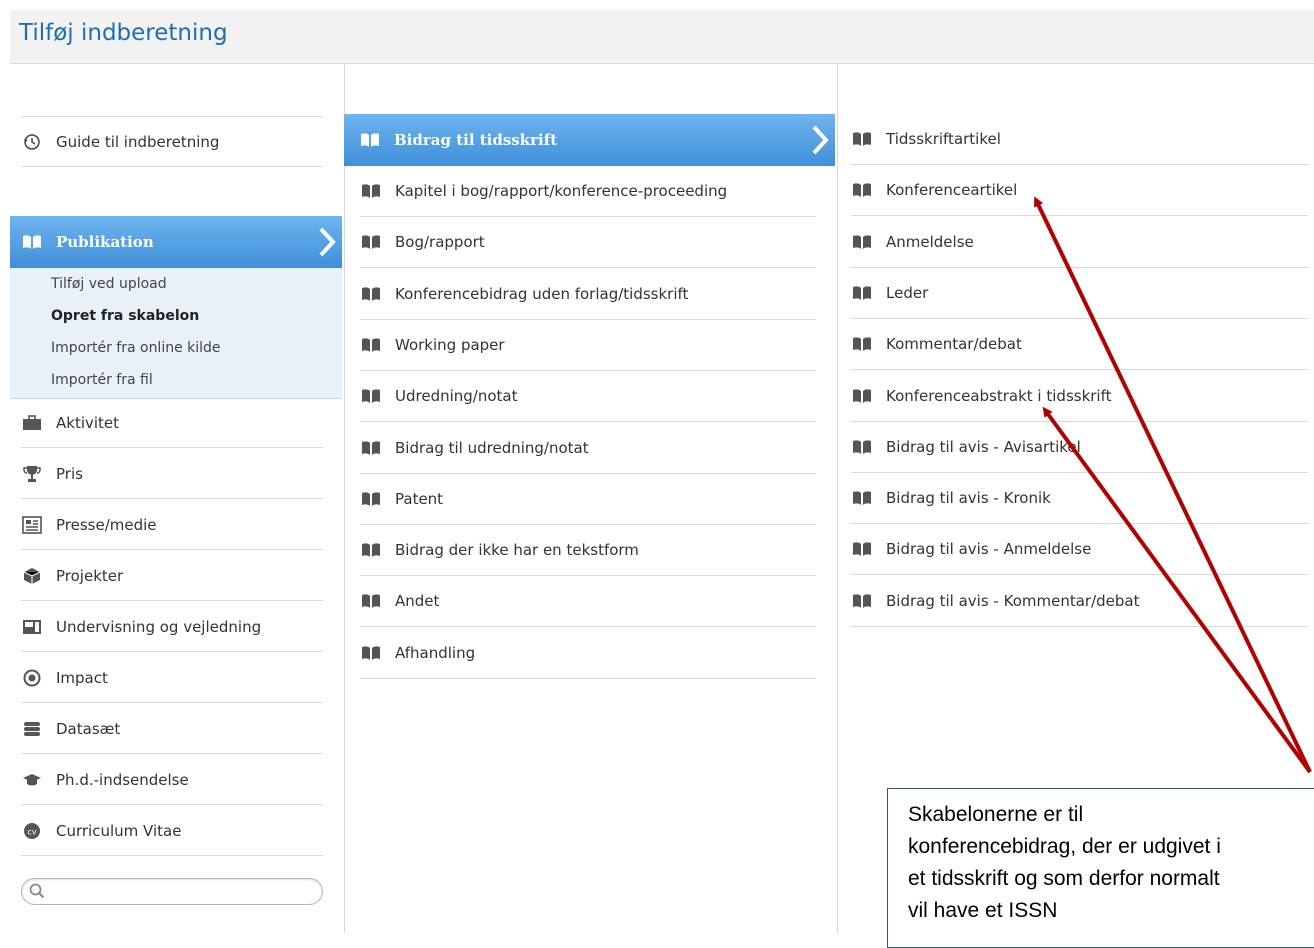 The height and width of the screenshot is (948, 1314). Describe the element at coordinates (172, 141) in the screenshot. I see `guide-item: Guide til indberetning` at that location.